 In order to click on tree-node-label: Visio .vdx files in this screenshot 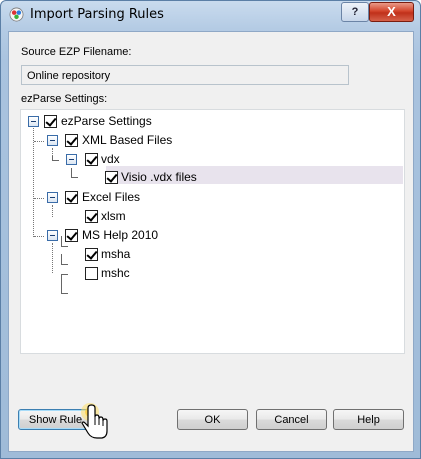, I will do `click(159, 177)`.